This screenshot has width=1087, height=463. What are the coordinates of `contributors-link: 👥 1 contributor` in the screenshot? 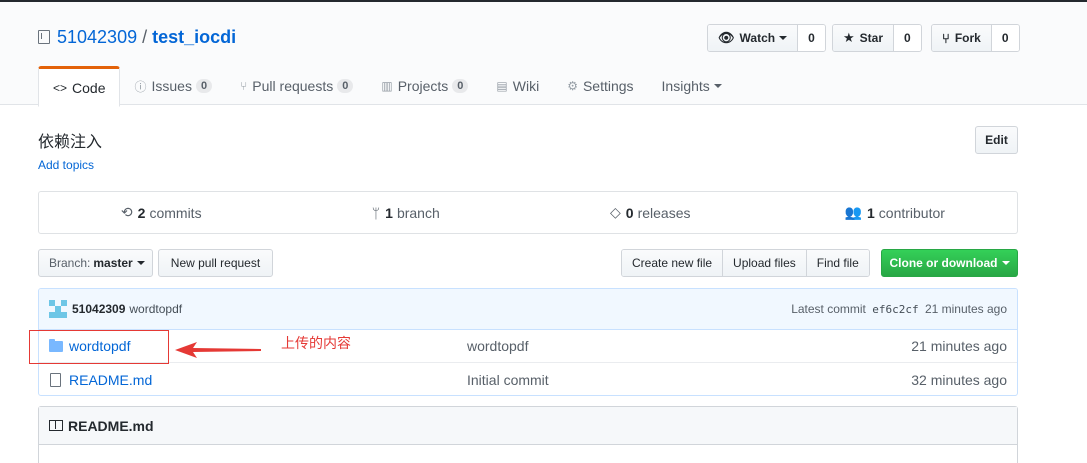 It's located at (895, 212).